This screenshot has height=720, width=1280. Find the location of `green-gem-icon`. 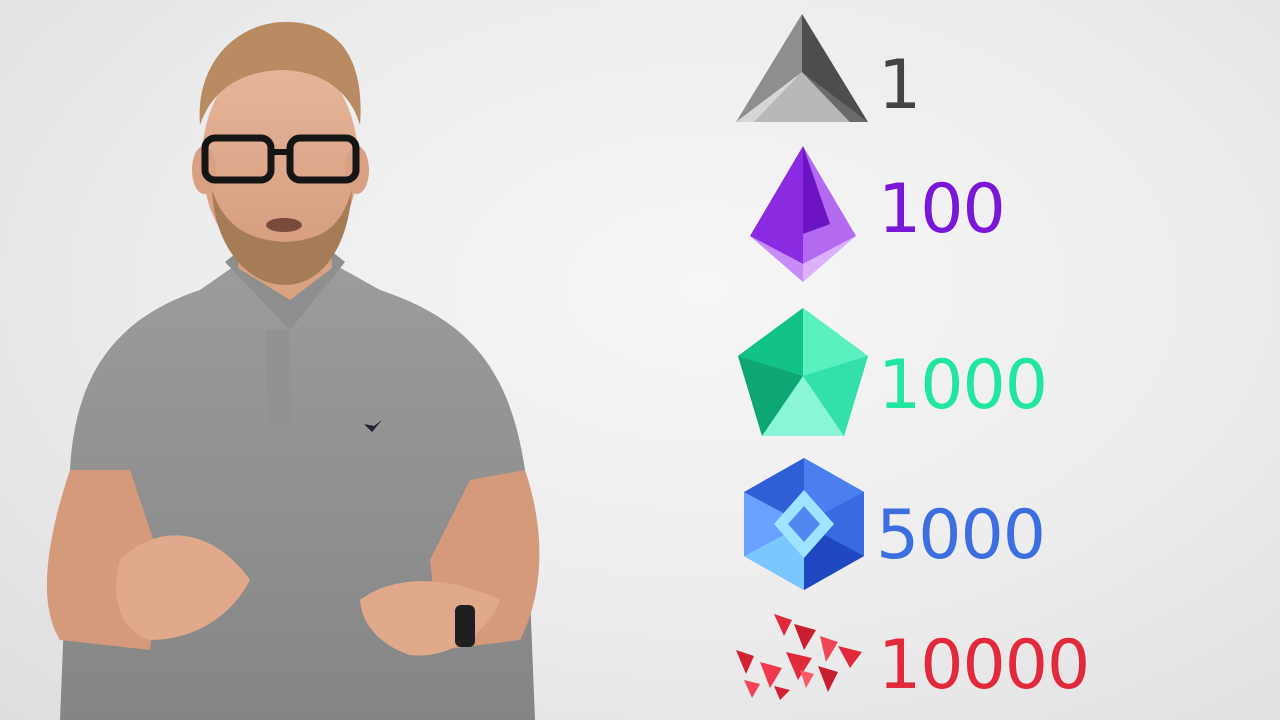

green-gem-icon is located at coordinates (803, 372).